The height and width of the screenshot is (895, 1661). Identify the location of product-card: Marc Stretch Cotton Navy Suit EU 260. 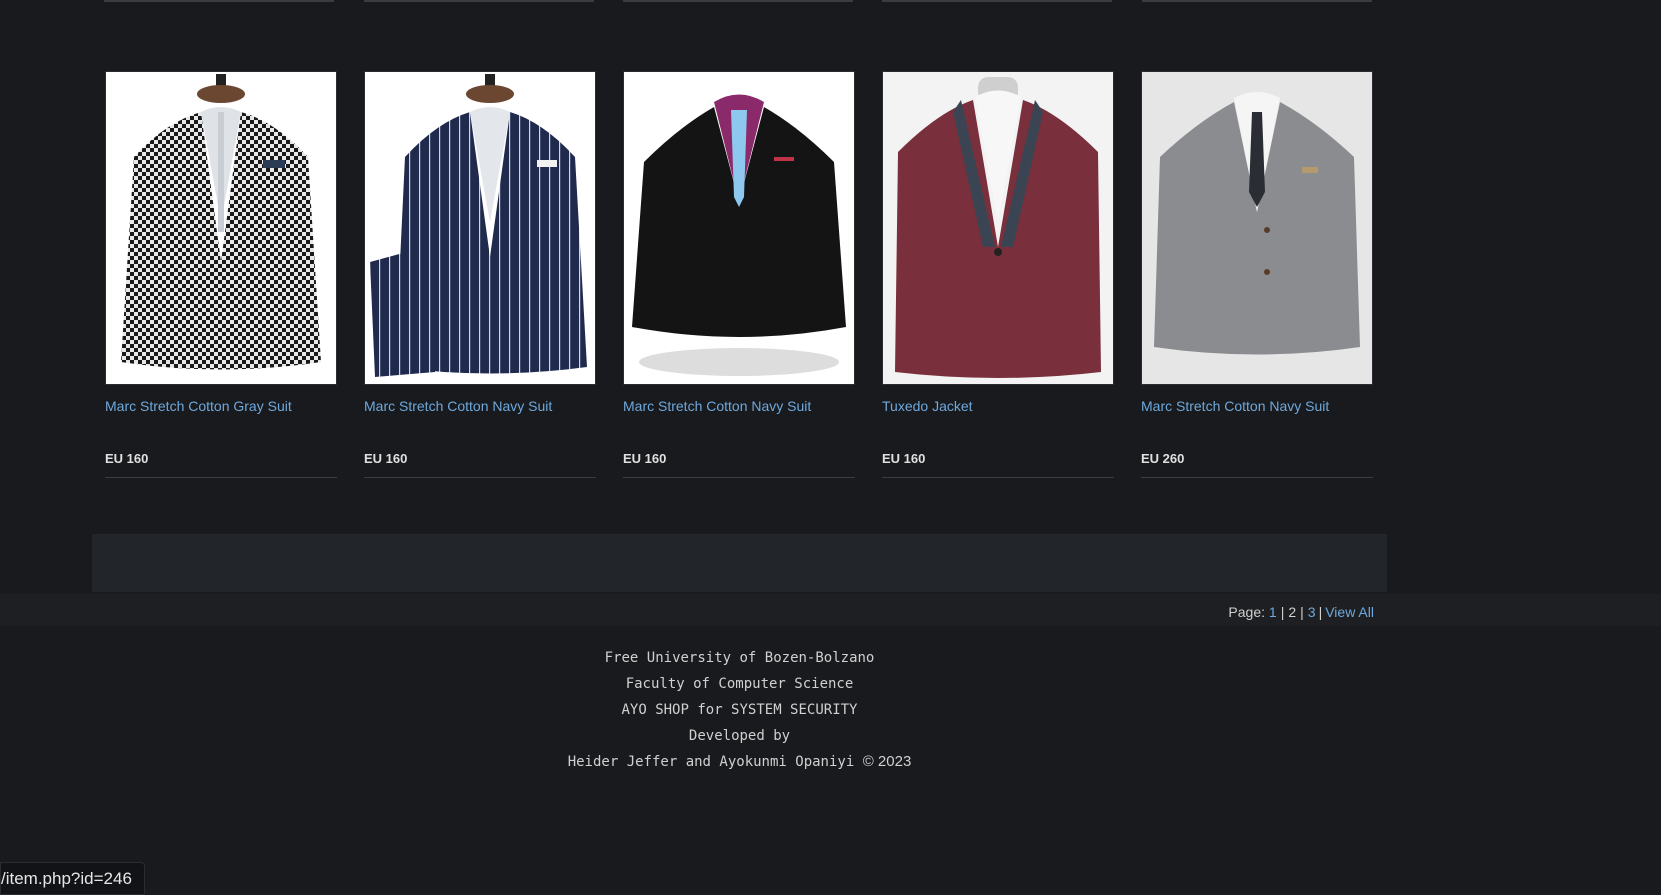
(1257, 274).